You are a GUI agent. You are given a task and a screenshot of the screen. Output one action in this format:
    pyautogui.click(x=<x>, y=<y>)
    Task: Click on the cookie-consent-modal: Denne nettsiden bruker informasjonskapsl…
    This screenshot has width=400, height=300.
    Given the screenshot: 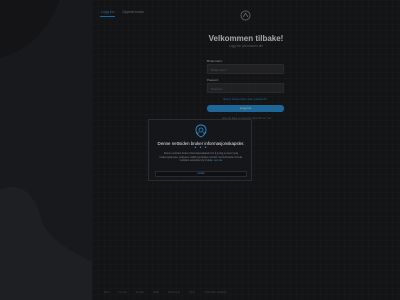 What is the action you would take?
    pyautogui.click(x=200, y=150)
    